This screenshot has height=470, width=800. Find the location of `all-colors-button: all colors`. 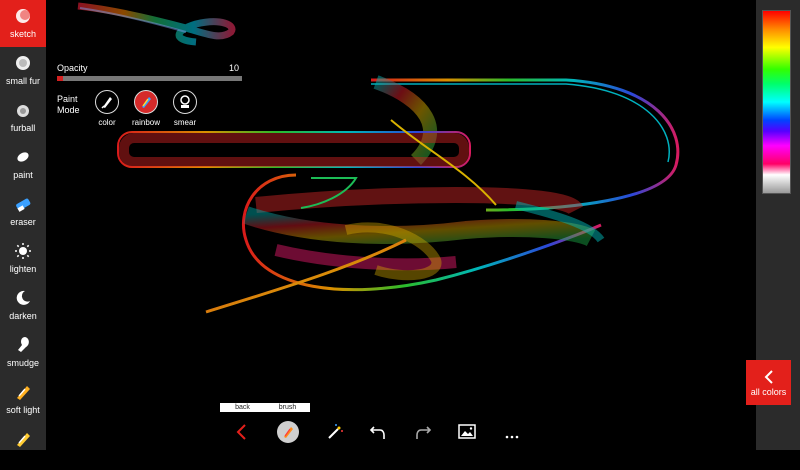

all-colors-button: all colors is located at coordinates (768, 382).